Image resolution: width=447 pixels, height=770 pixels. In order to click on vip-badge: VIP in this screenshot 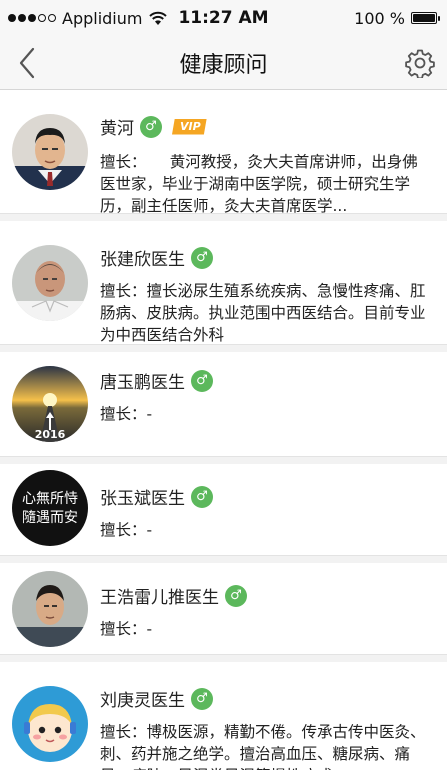, I will do `click(189, 126)`.